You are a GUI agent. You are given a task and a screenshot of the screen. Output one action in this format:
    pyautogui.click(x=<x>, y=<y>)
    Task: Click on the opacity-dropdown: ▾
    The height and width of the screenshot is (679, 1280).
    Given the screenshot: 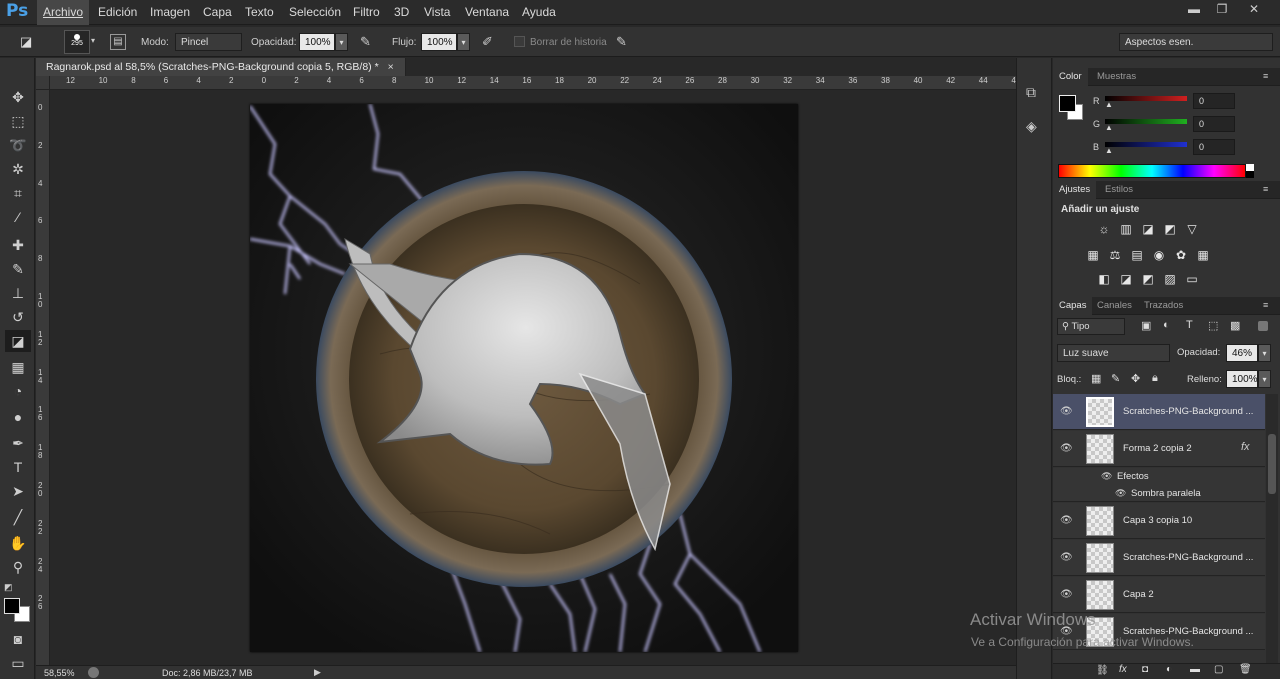 What is the action you would take?
    pyautogui.click(x=341, y=42)
    